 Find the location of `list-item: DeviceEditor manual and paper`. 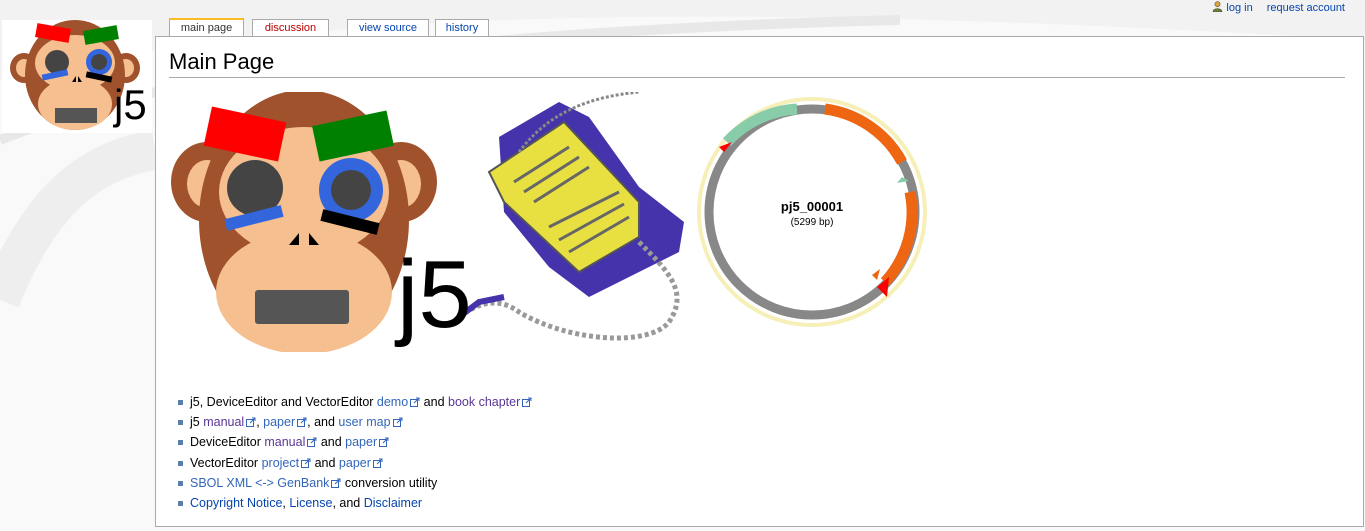

list-item: DeviceEditor manual and paper is located at coordinates (354, 443).